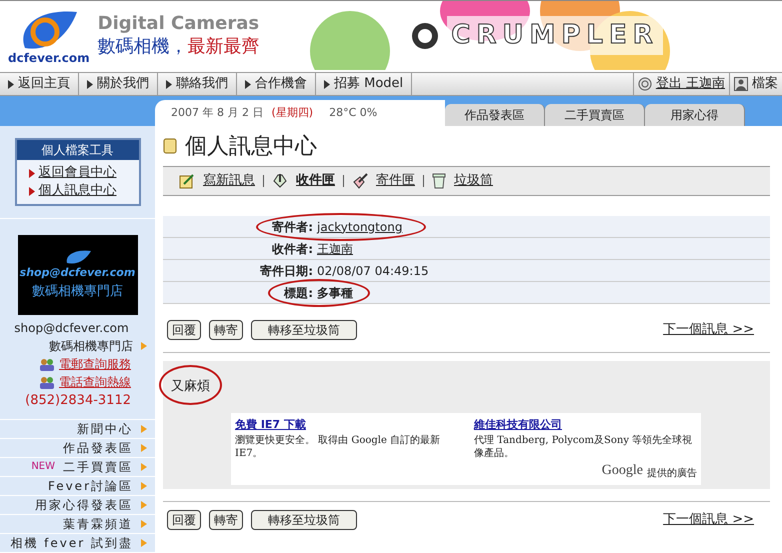 The height and width of the screenshot is (553, 782). I want to click on site-logo-text: dcfever.com, so click(49, 58).